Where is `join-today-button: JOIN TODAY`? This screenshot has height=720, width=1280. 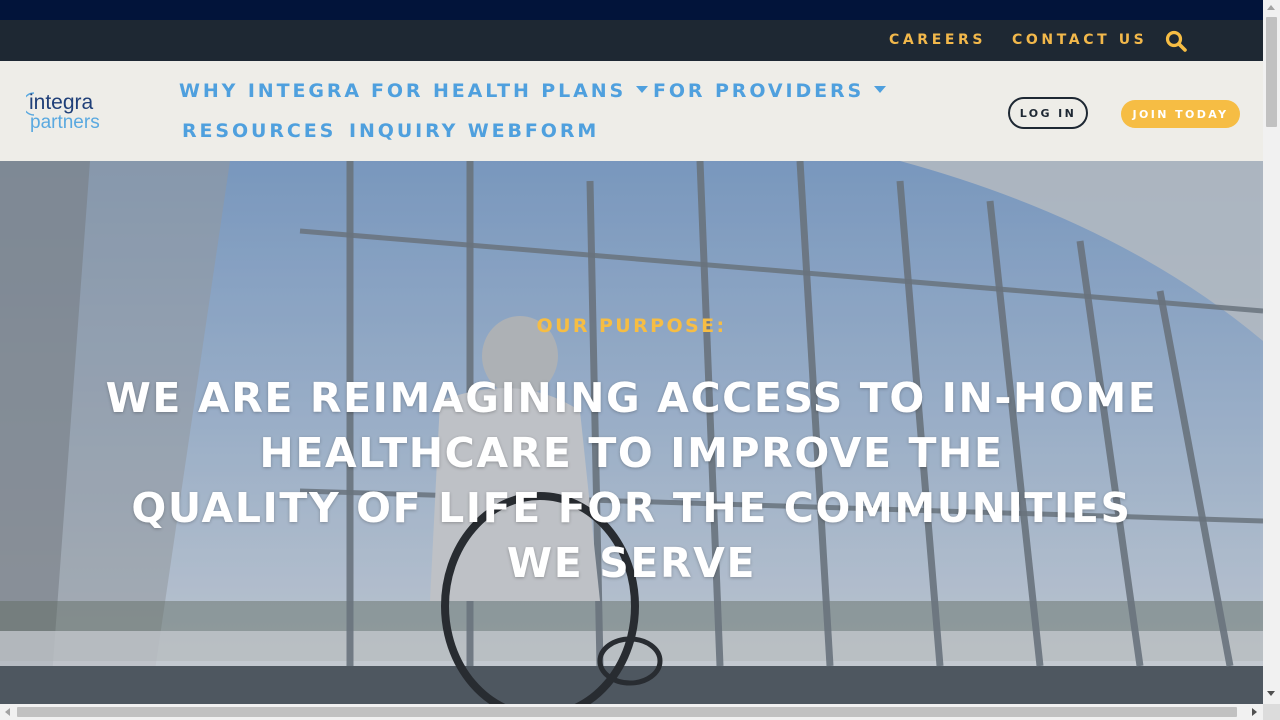 join-today-button: JOIN TODAY is located at coordinates (1180, 114).